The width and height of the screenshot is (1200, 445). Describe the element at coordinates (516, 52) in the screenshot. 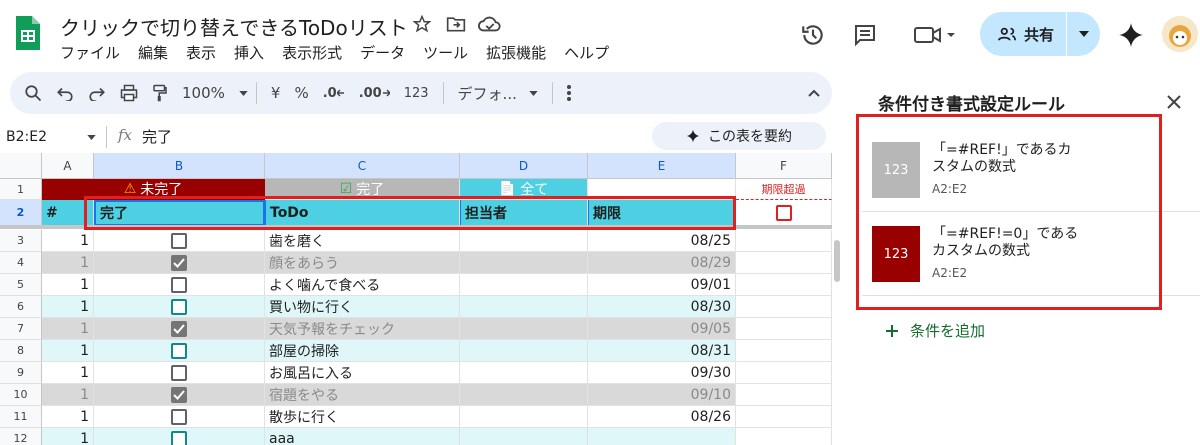

I see `menu-extensions: 拡張機能` at that location.